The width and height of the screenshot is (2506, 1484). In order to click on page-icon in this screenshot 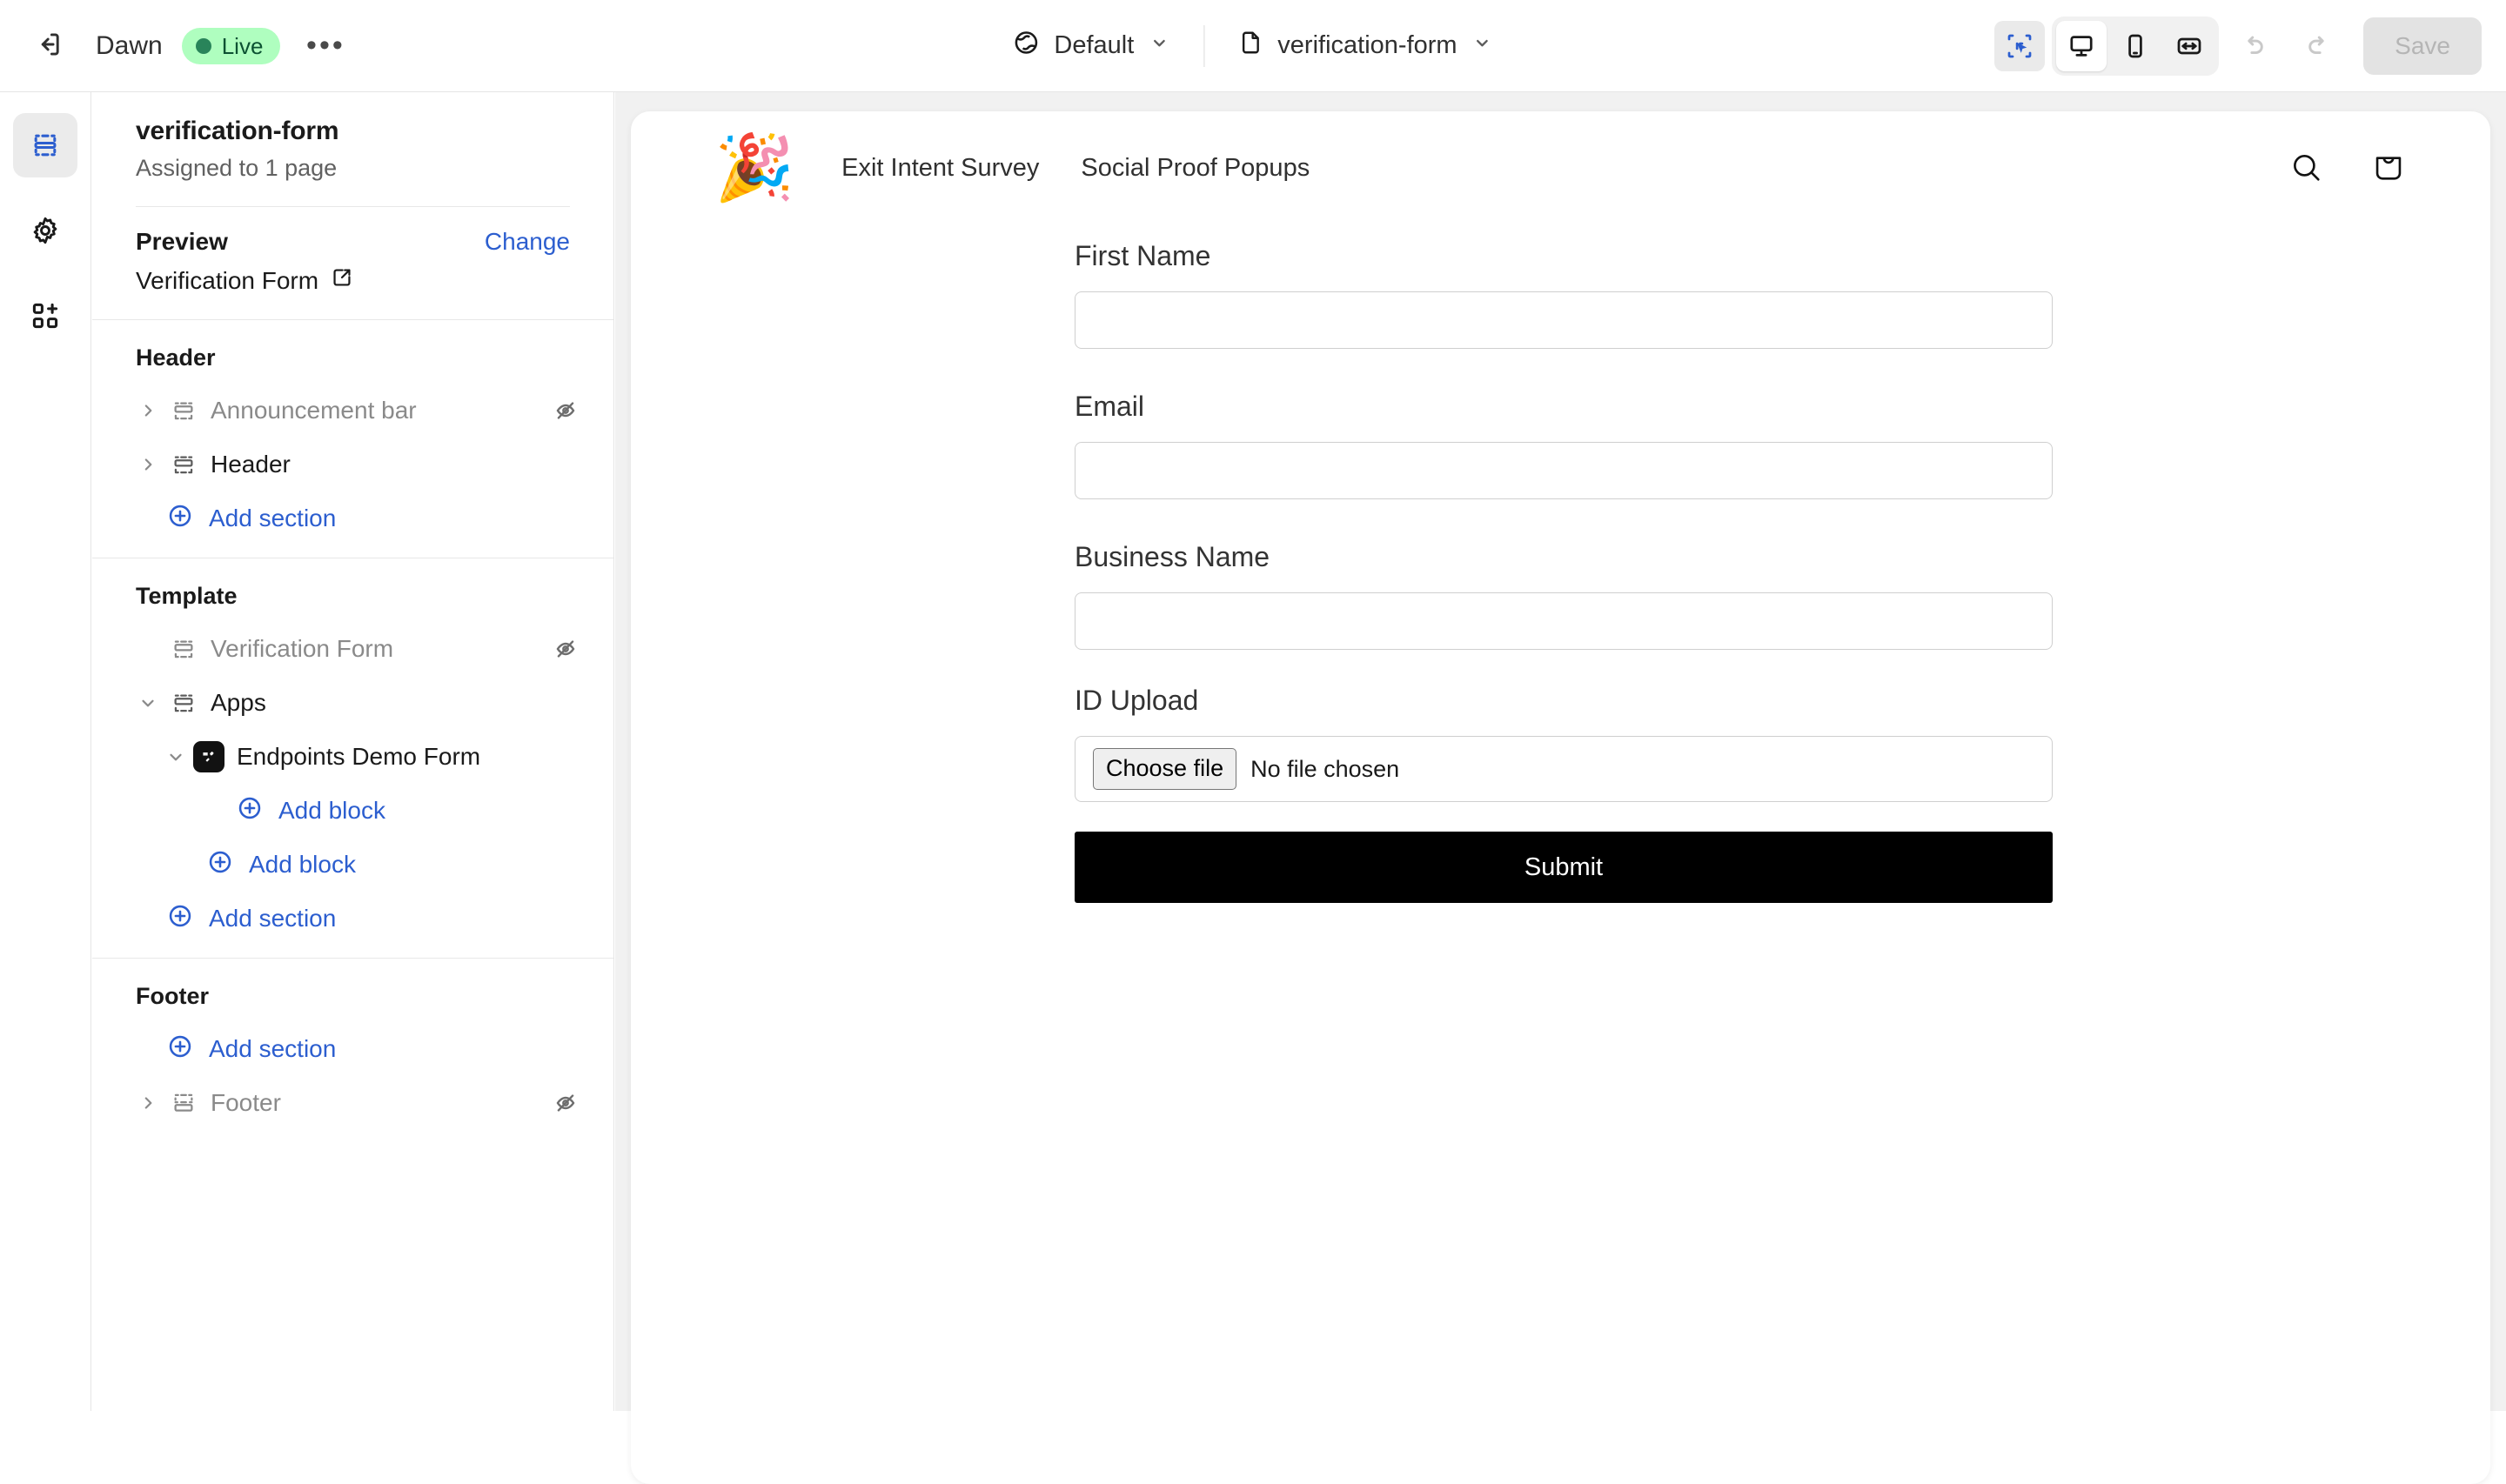, I will do `click(1250, 46)`.